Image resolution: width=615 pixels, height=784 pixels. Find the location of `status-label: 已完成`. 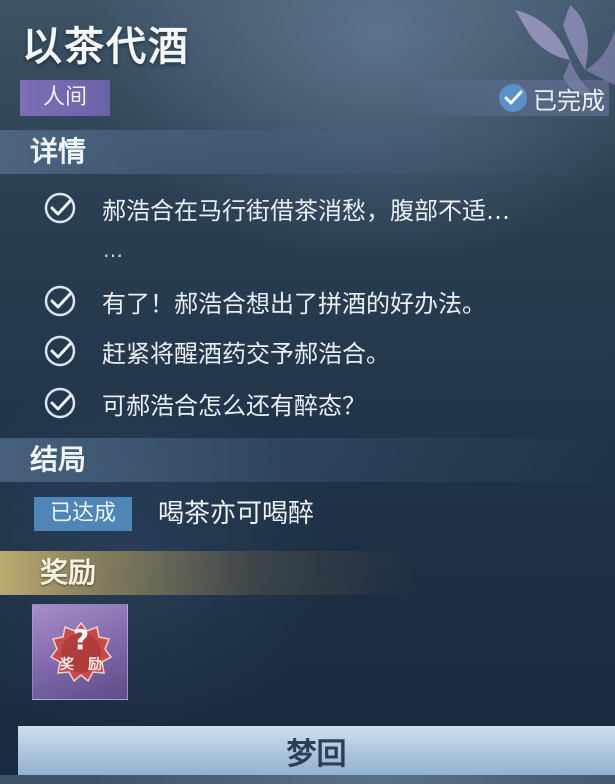

status-label: 已完成 is located at coordinates (569, 100).